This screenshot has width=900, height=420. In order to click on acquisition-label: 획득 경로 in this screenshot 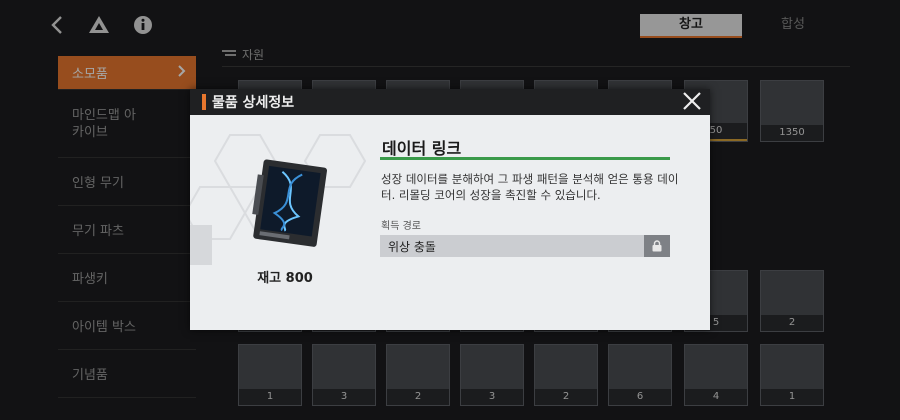, I will do `click(401, 226)`.